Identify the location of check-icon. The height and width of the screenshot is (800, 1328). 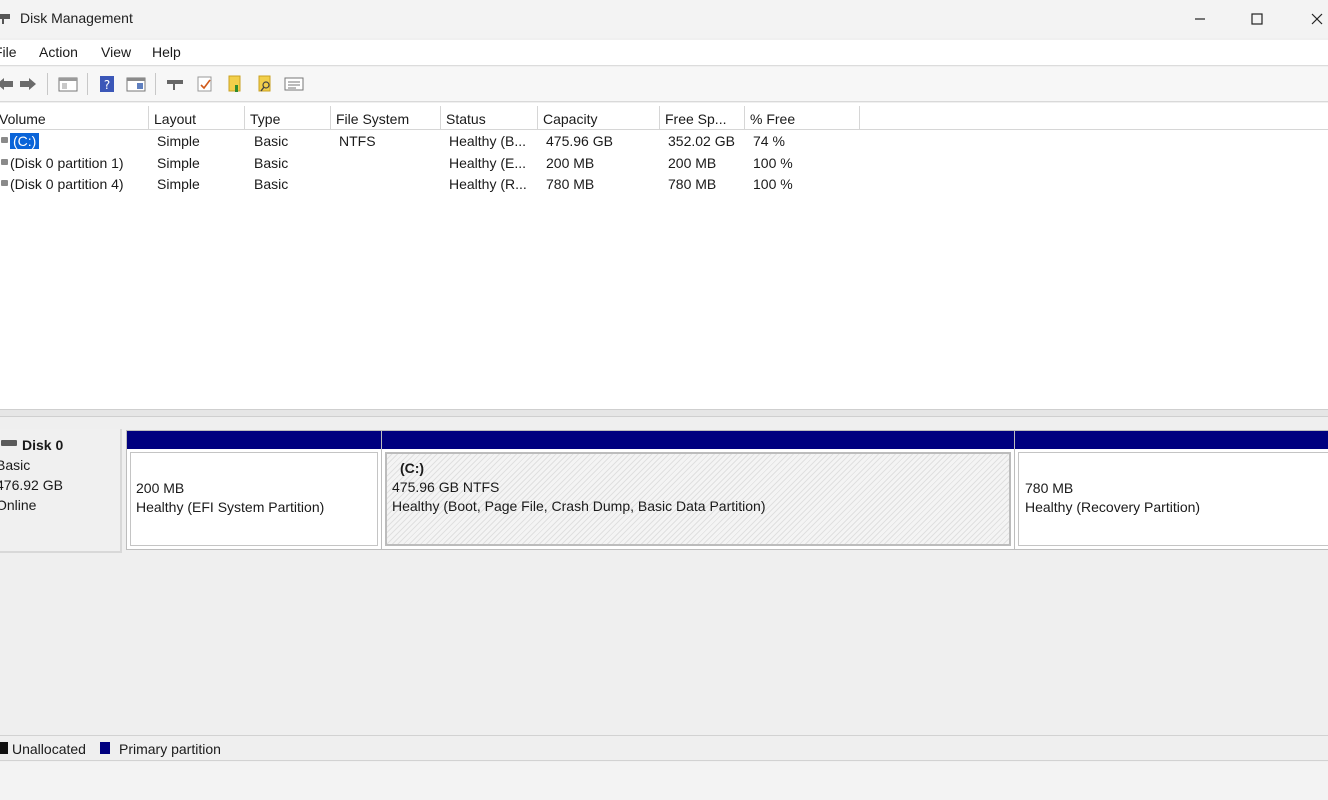
(204, 84).